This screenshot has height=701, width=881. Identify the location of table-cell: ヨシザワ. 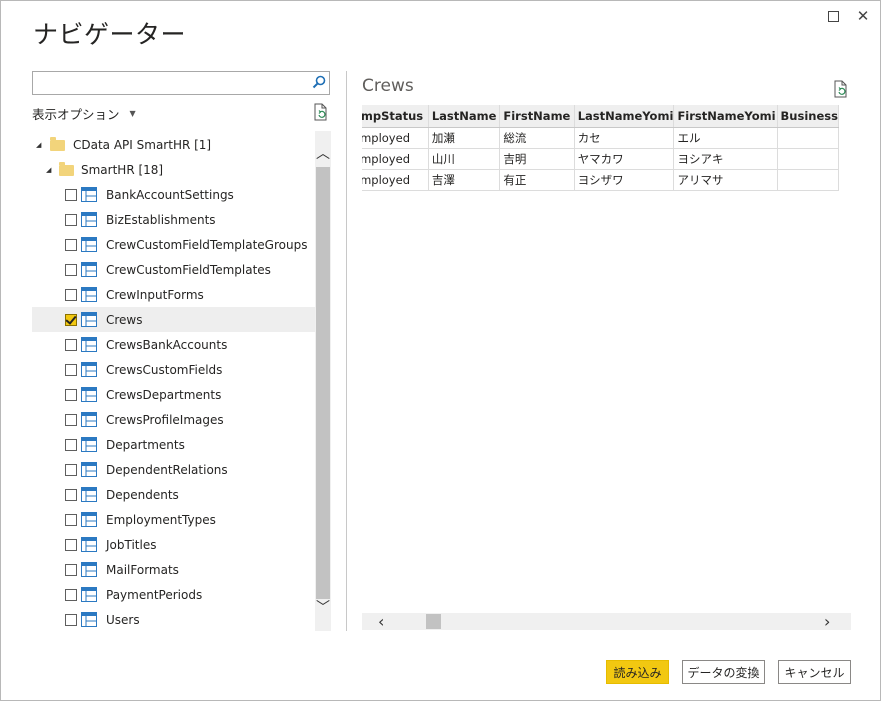
(624, 180).